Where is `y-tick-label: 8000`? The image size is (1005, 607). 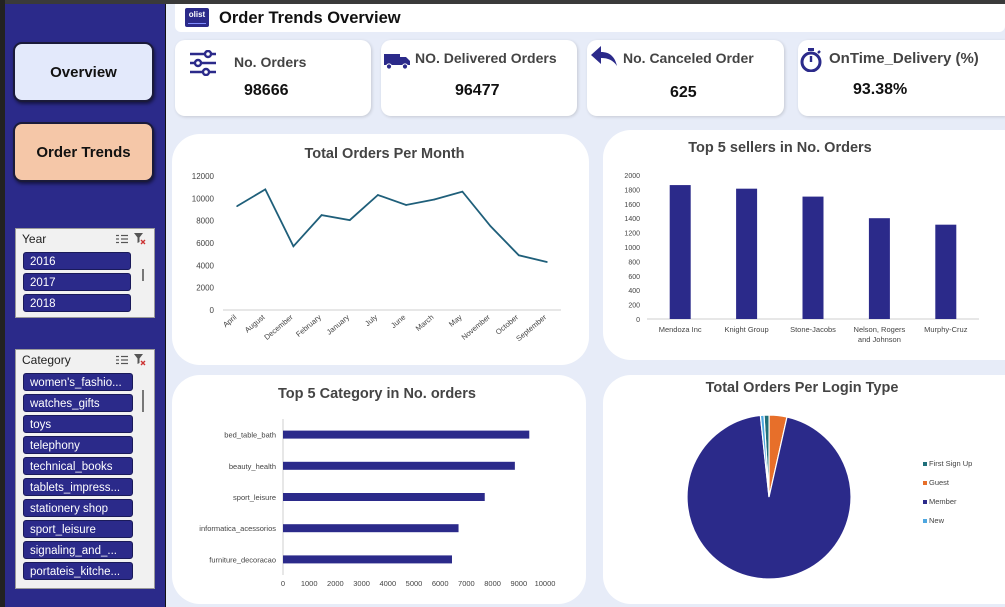 y-tick-label: 8000 is located at coordinates (205, 221).